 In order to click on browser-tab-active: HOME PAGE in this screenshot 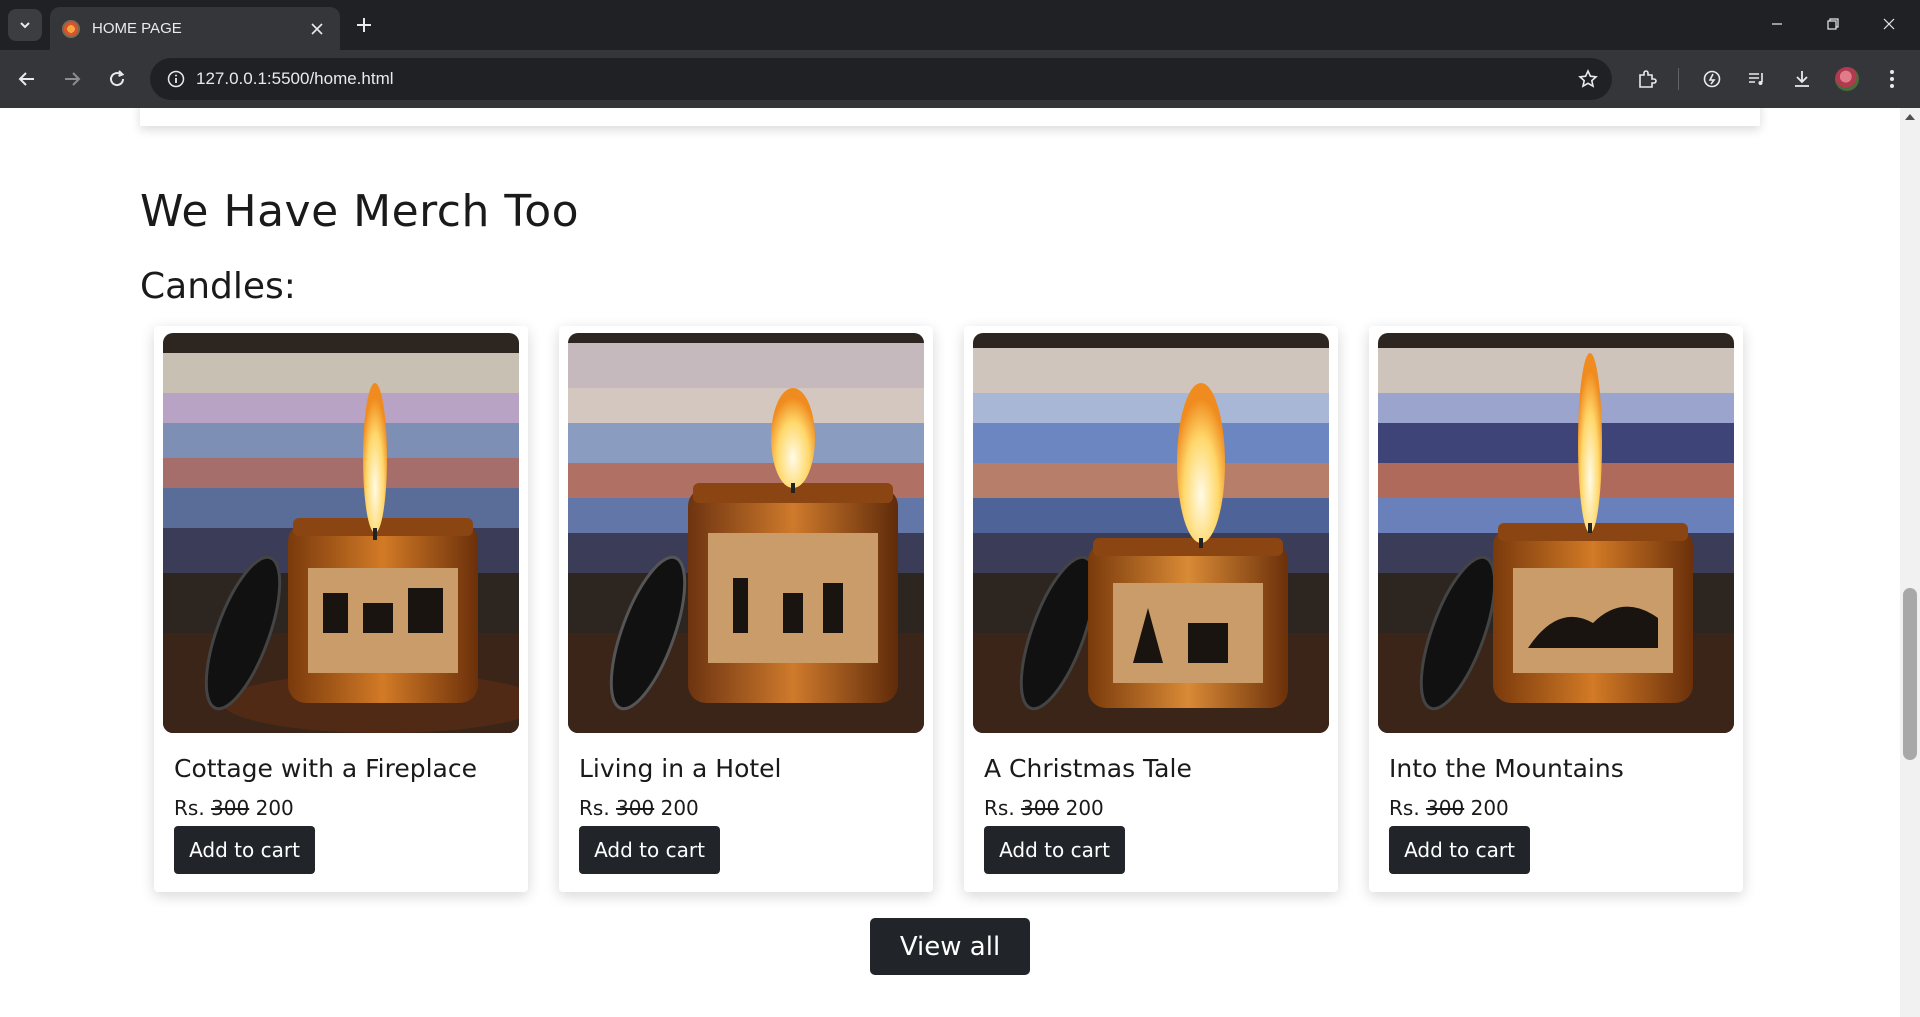, I will do `click(195, 28)`.